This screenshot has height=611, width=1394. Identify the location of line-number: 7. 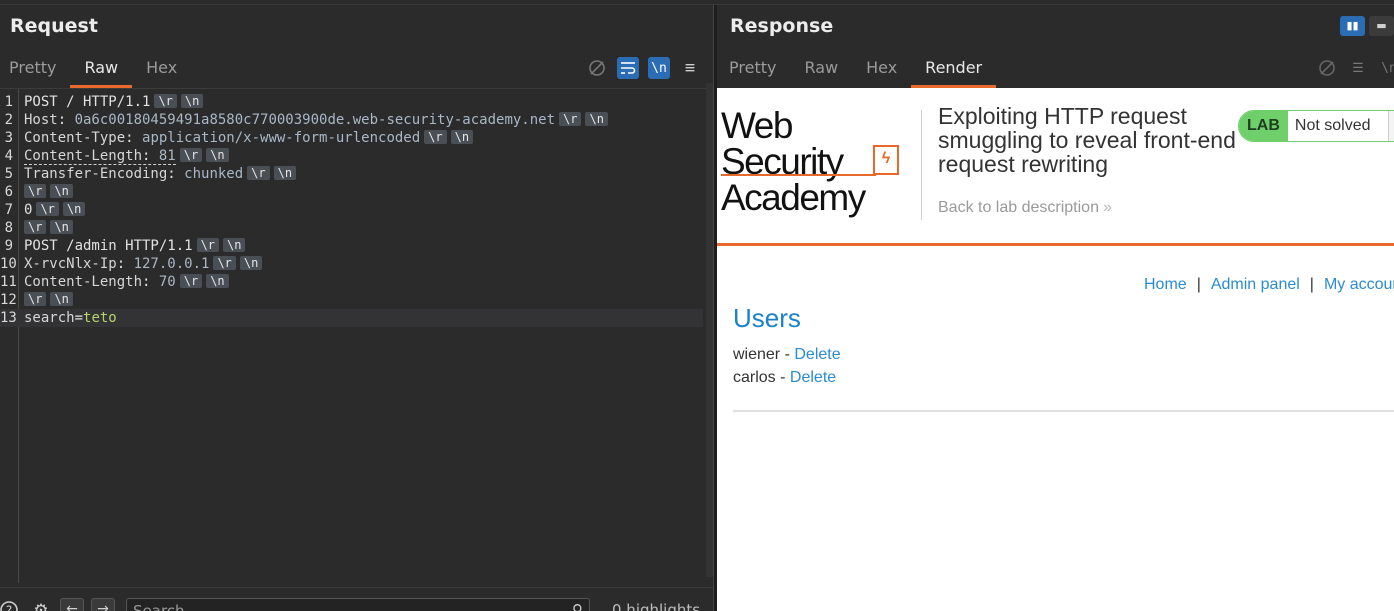
(8, 210).